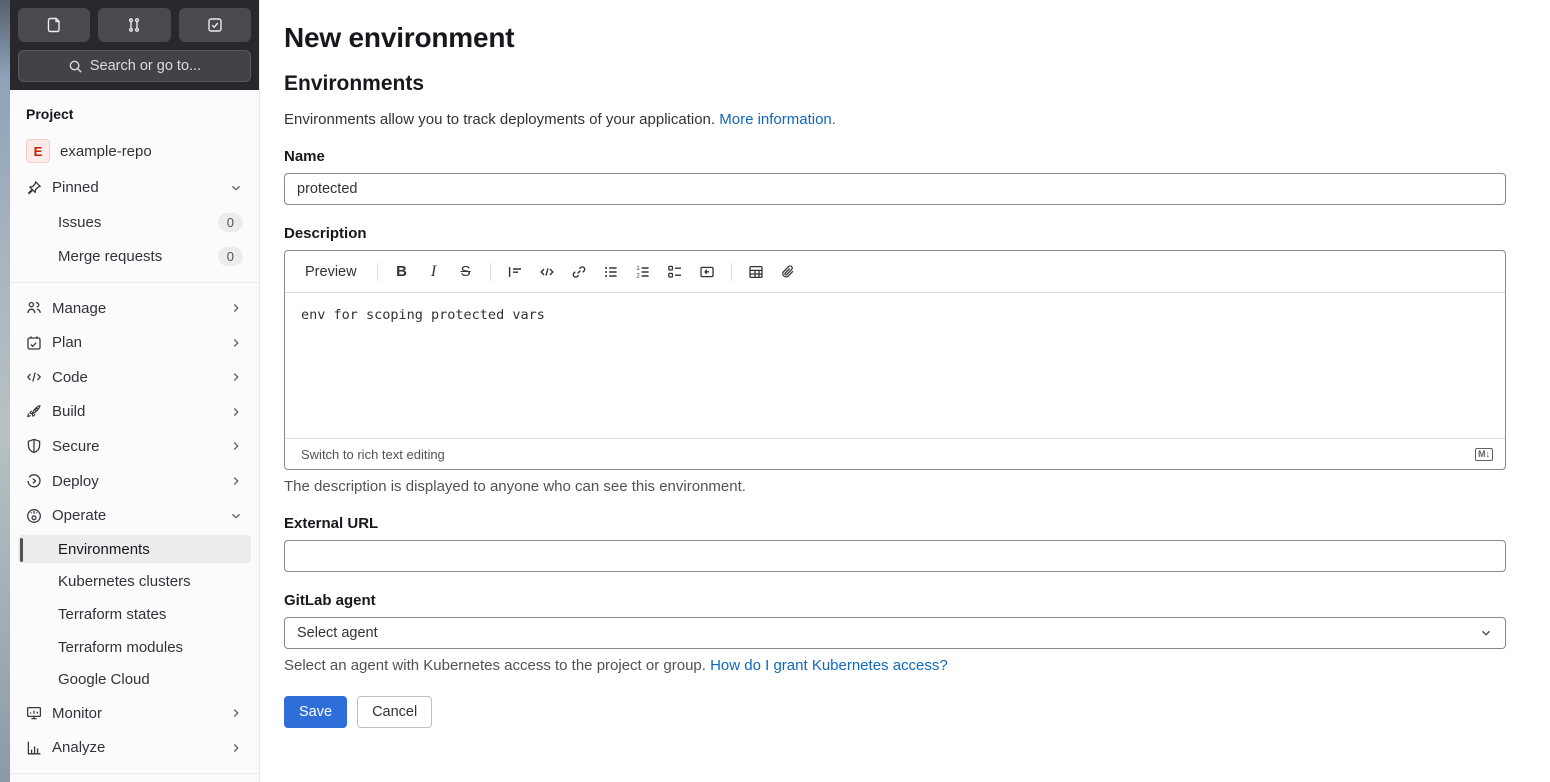 This screenshot has width=1550, height=782. What do you see at coordinates (337, 633) in the screenshot?
I see `agent-select-value: Select agent` at bounding box center [337, 633].